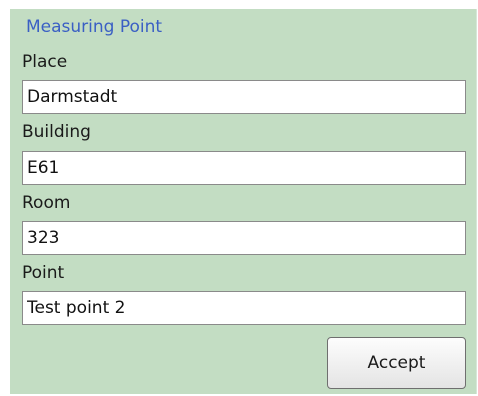  Describe the element at coordinates (244, 308) in the screenshot. I see `point-field` at that location.